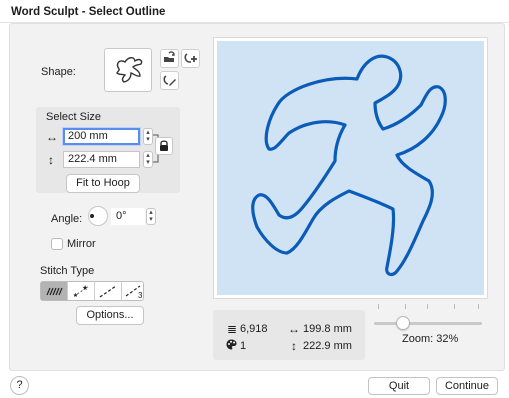 This screenshot has width=509, height=398. What do you see at coordinates (58, 72) in the screenshot?
I see `shape-label: Shape:` at bounding box center [58, 72].